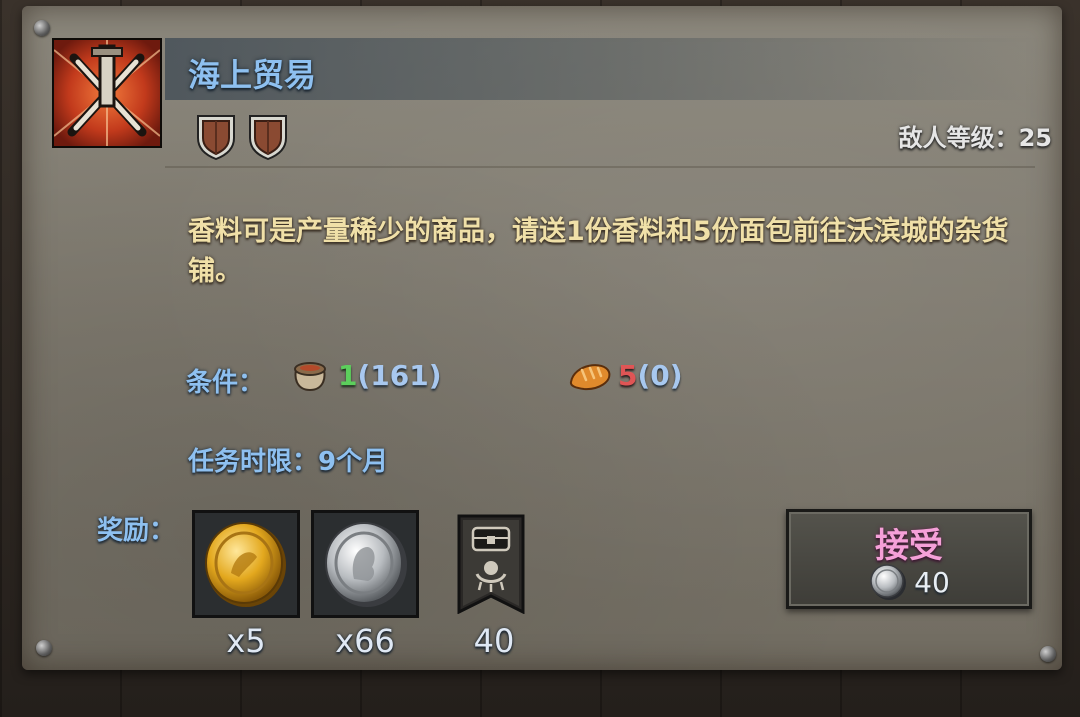 The width and height of the screenshot is (1080, 717). I want to click on condition-required: 1, so click(348, 375).